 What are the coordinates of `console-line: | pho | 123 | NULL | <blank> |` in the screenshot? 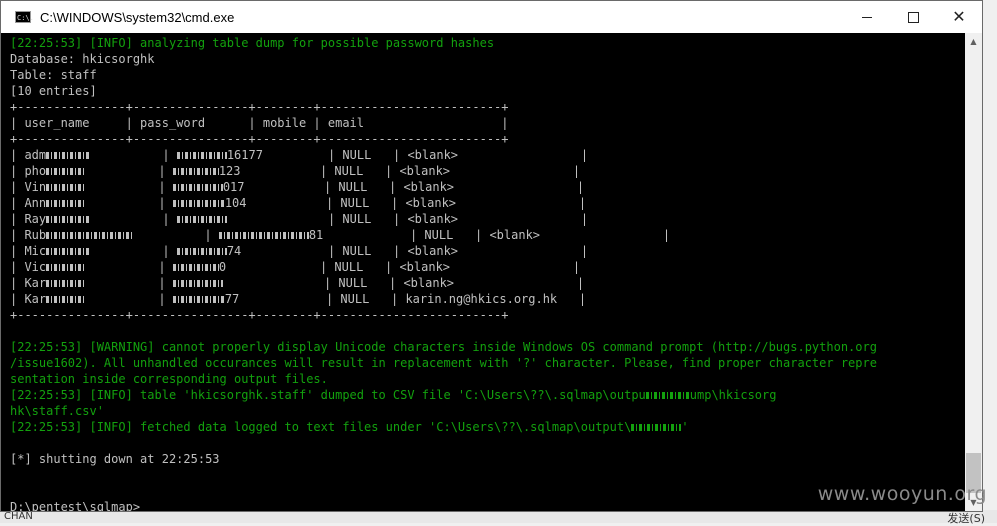 It's located at (295, 171).